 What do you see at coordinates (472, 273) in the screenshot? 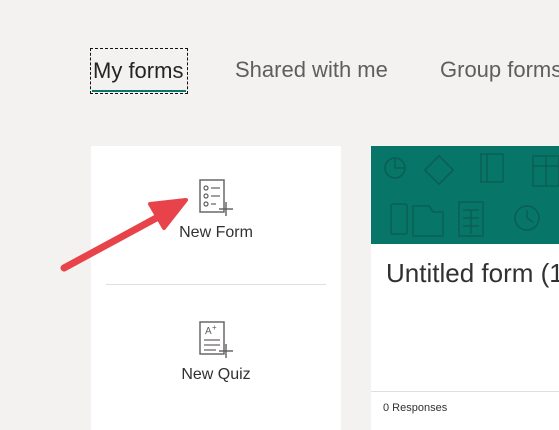
I see `form-card-title: Untitled form (1)` at bounding box center [472, 273].